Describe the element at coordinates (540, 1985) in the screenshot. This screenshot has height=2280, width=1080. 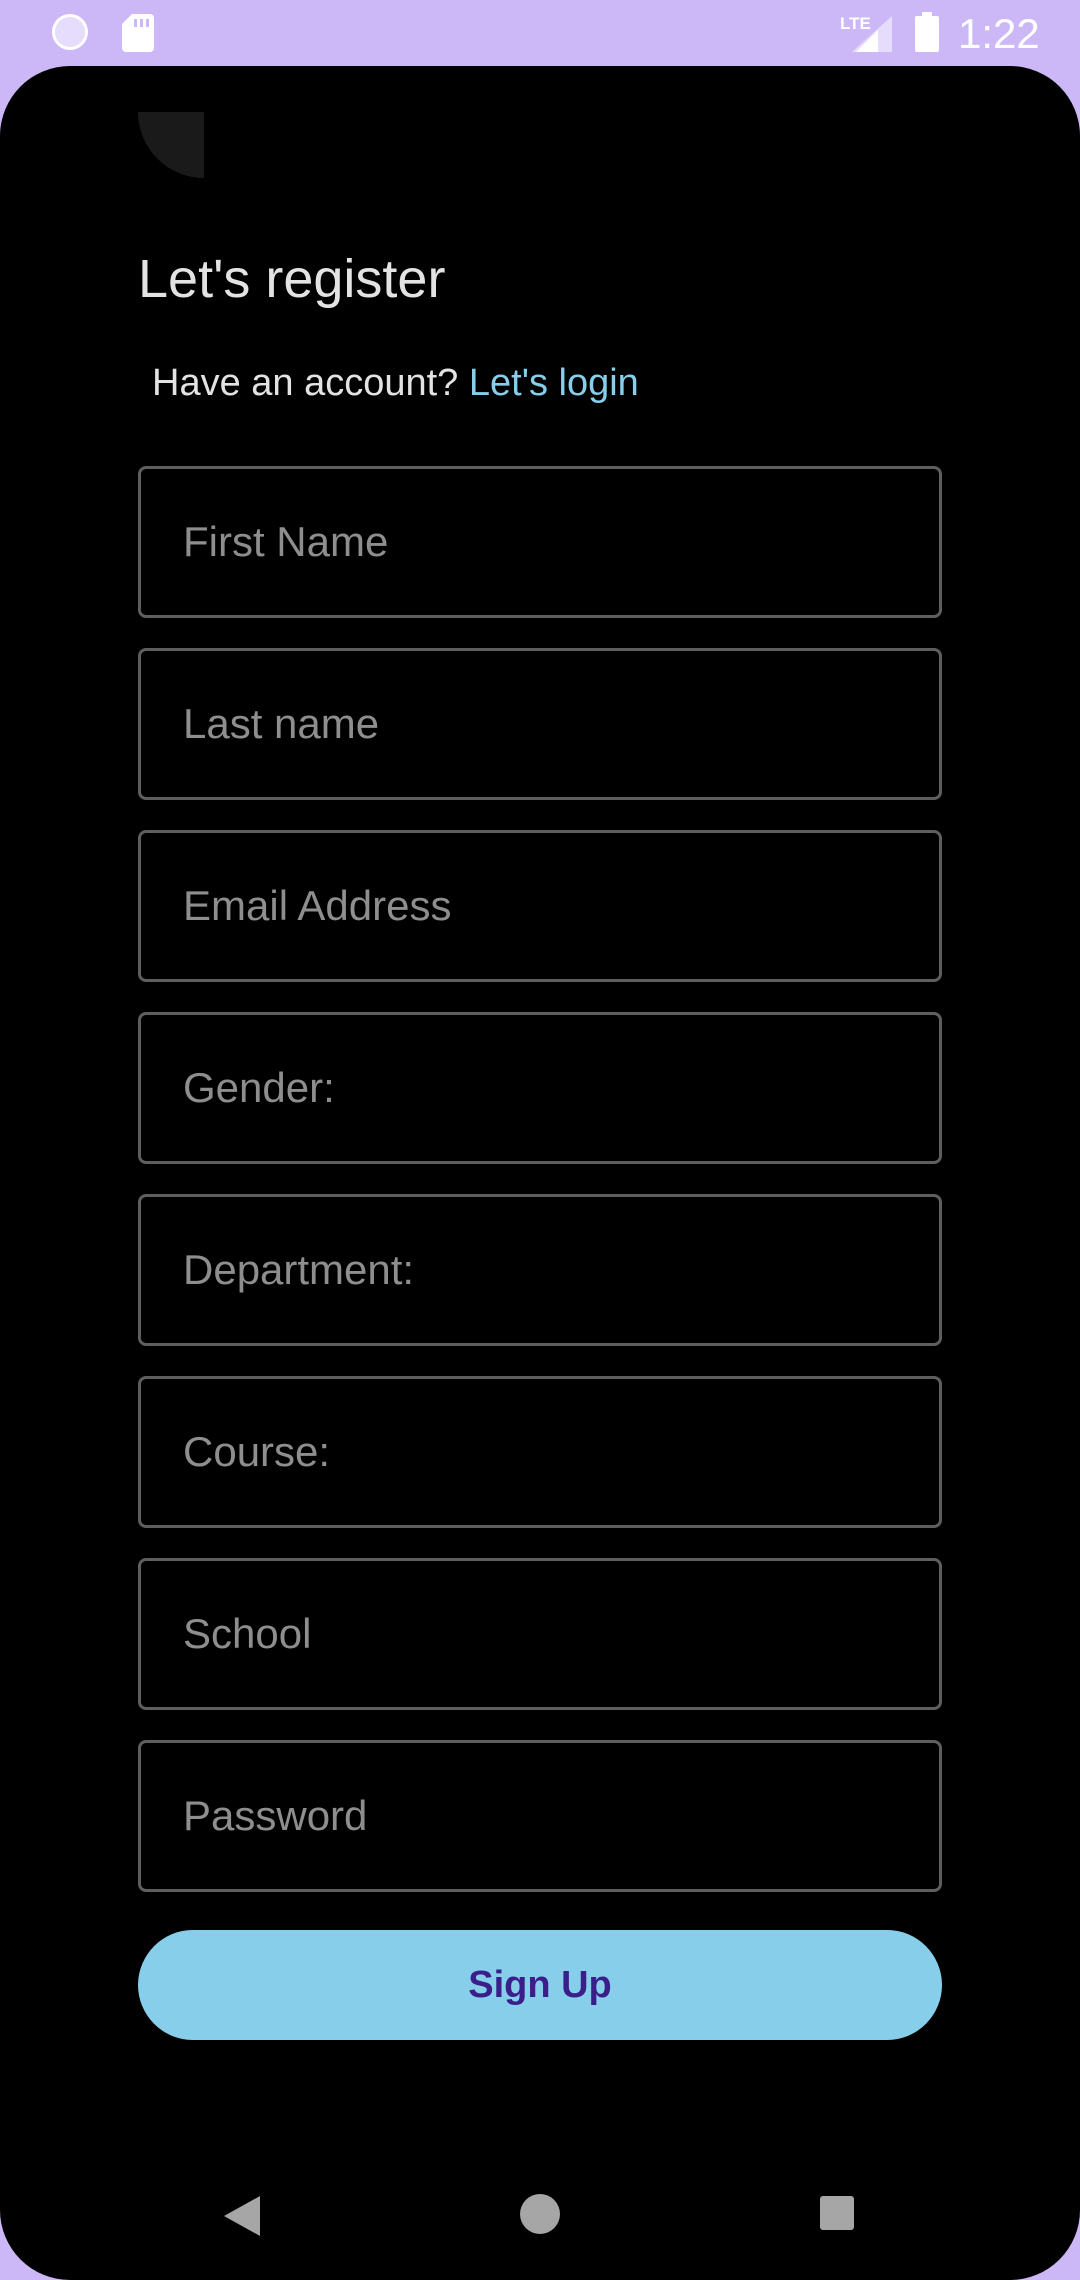
I see `sign-up-button: Sign Up` at that location.